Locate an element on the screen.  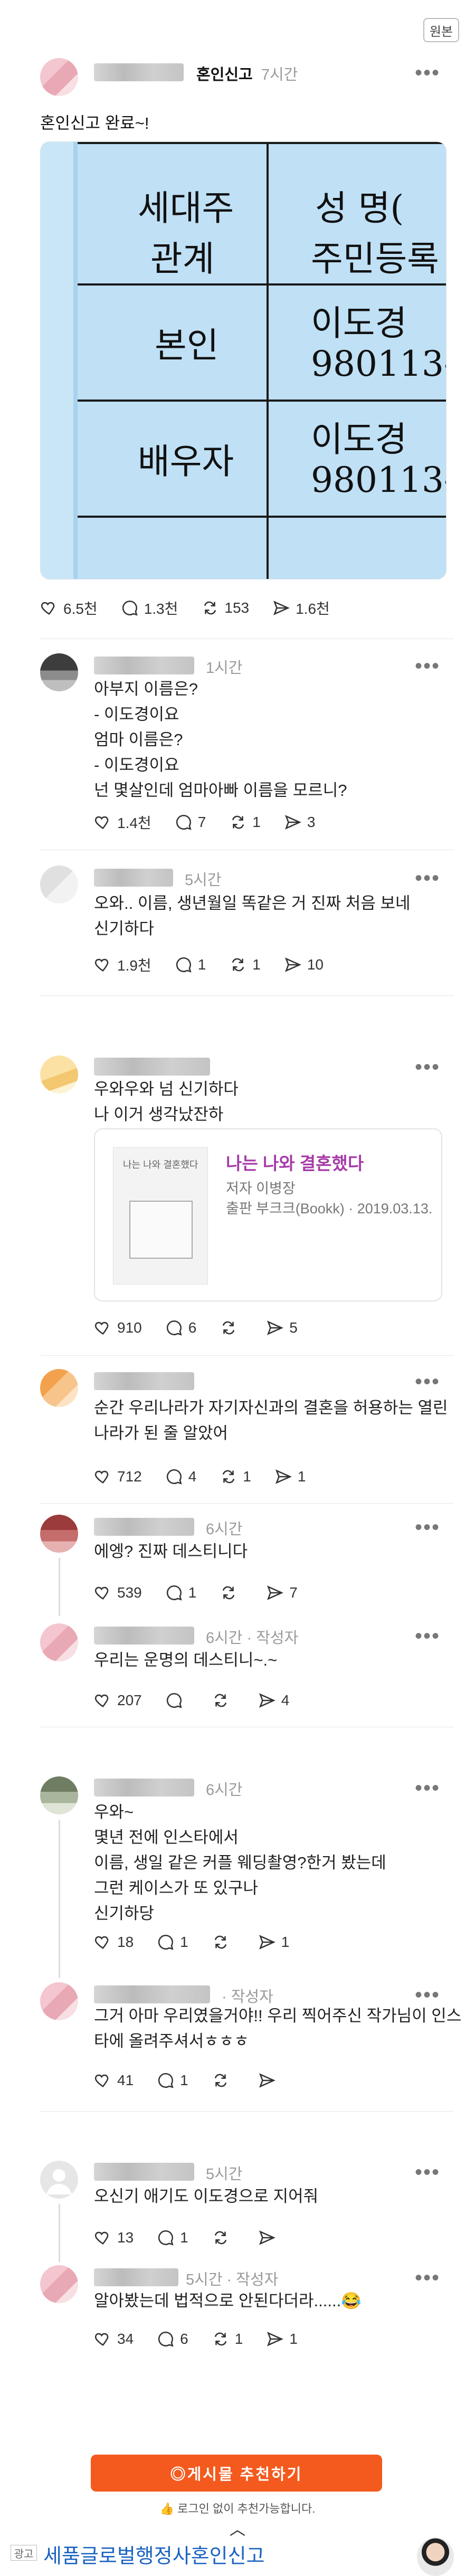
book-publisher: 출판 부크크(Bookk) · 2019.03.13. is located at coordinates (329, 1208).